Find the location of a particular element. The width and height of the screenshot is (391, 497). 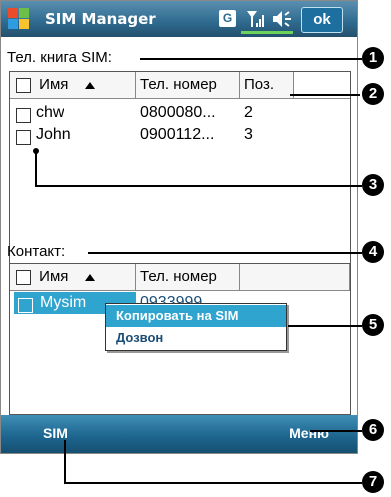

list-item: John 0900112... 3 is located at coordinates (180, 135).